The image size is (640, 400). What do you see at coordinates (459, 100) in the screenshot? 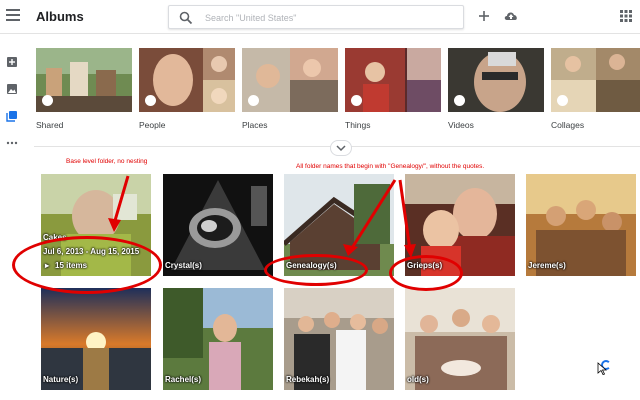
I see `video-icon` at bounding box center [459, 100].